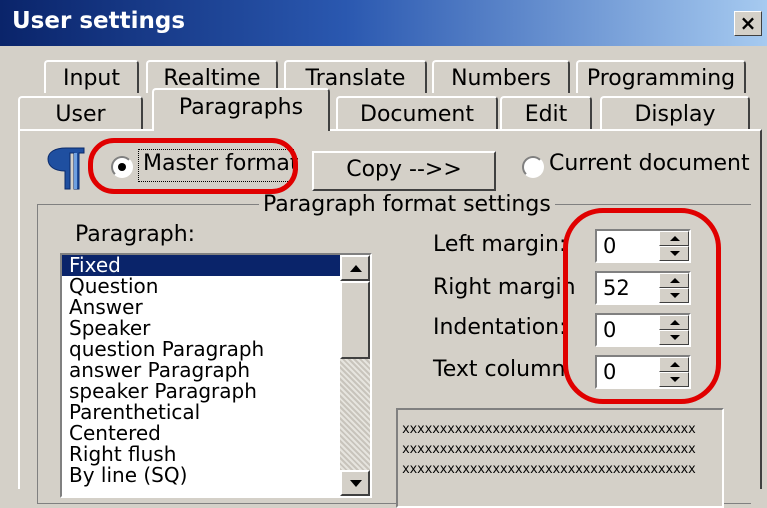  Describe the element at coordinates (216, 328) in the screenshot. I see `list-item: Speaker` at that location.